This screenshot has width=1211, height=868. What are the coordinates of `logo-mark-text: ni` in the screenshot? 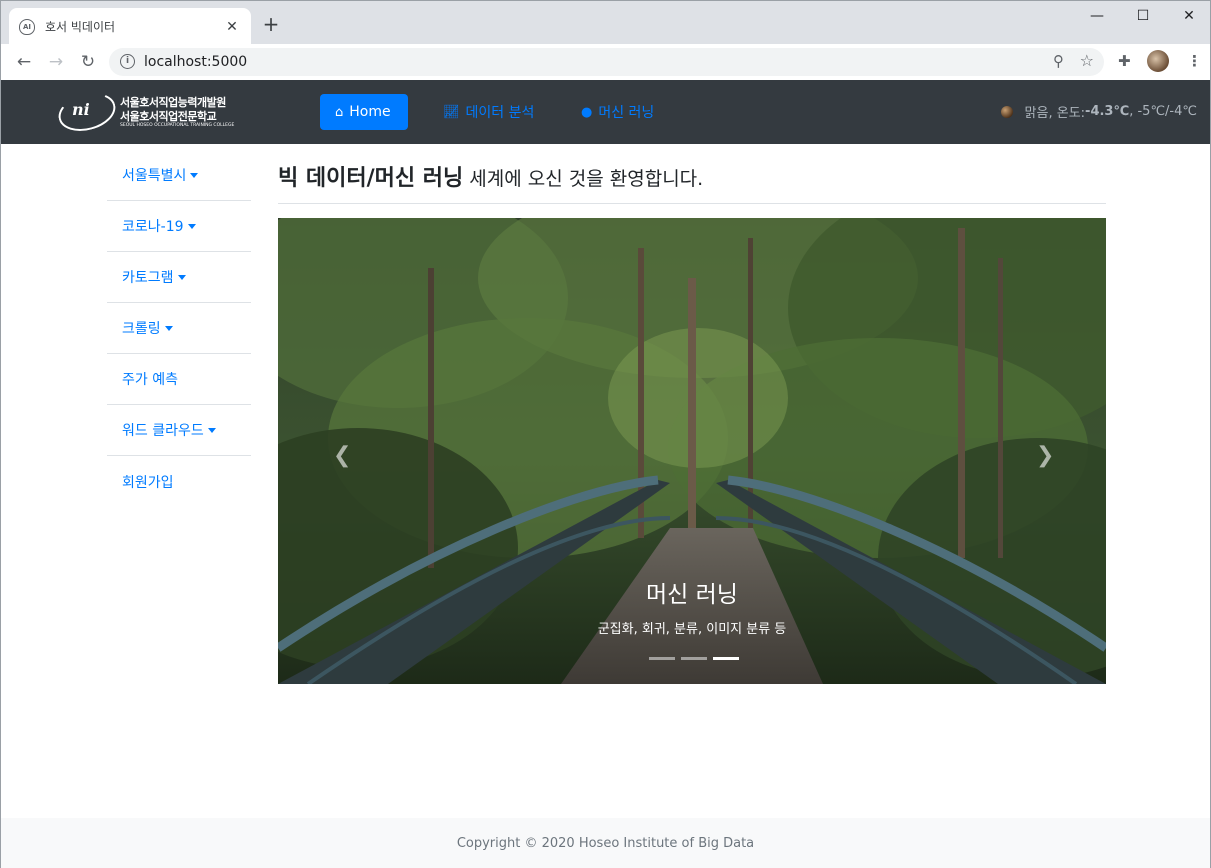 It's located at (81, 109).